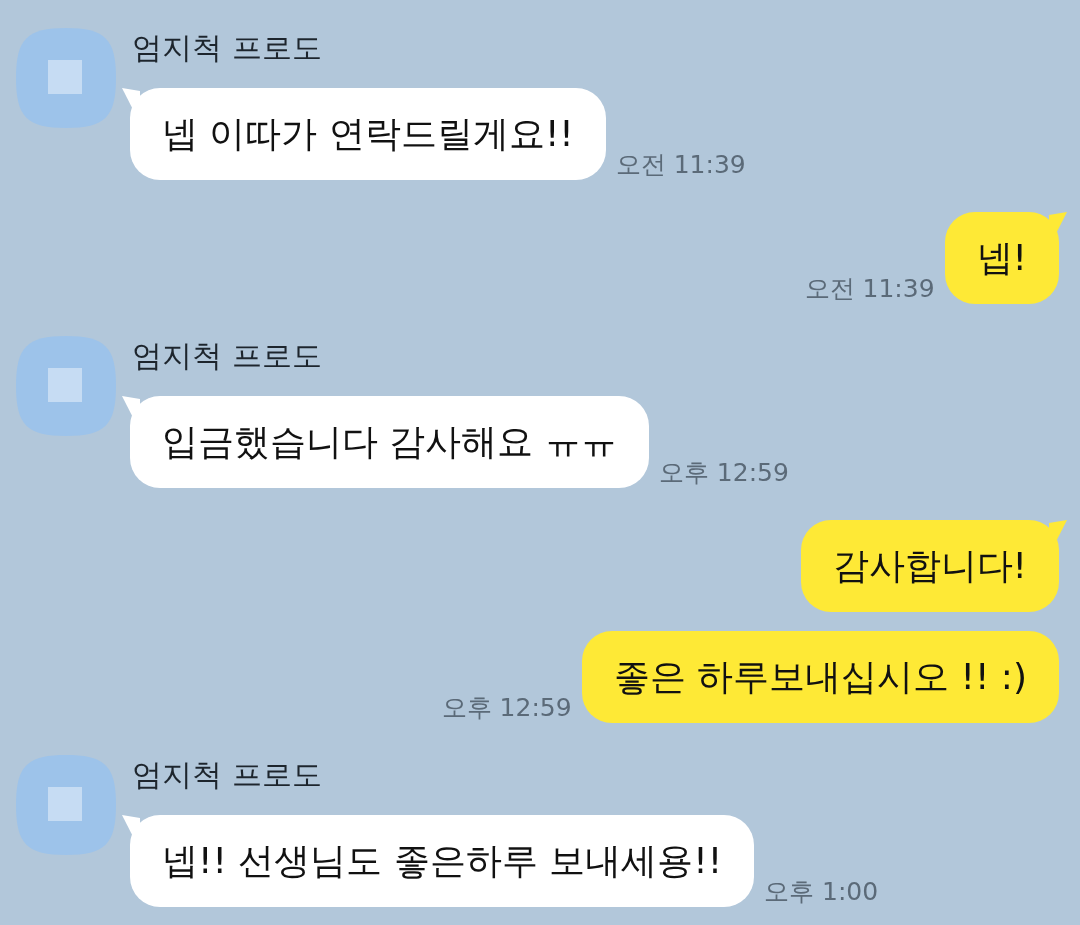 This screenshot has width=1080, height=925. I want to click on message-bubble: 감사합니다!, so click(933, 566).